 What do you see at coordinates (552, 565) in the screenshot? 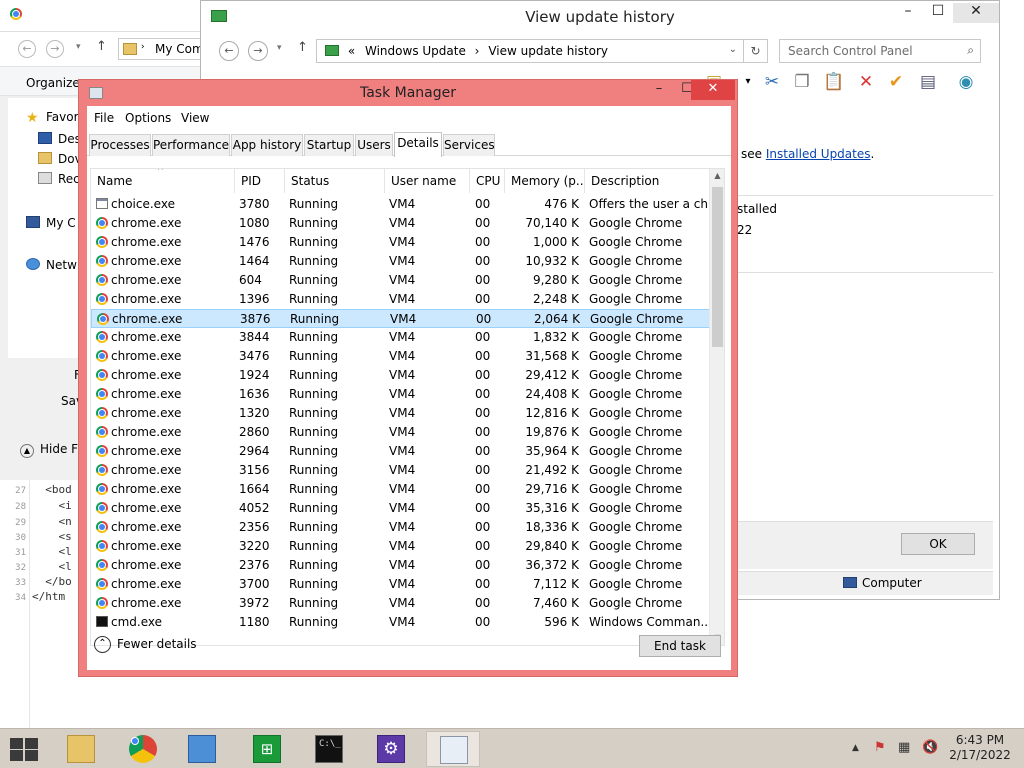
I see `cell-mem: 36,372 K` at bounding box center [552, 565].